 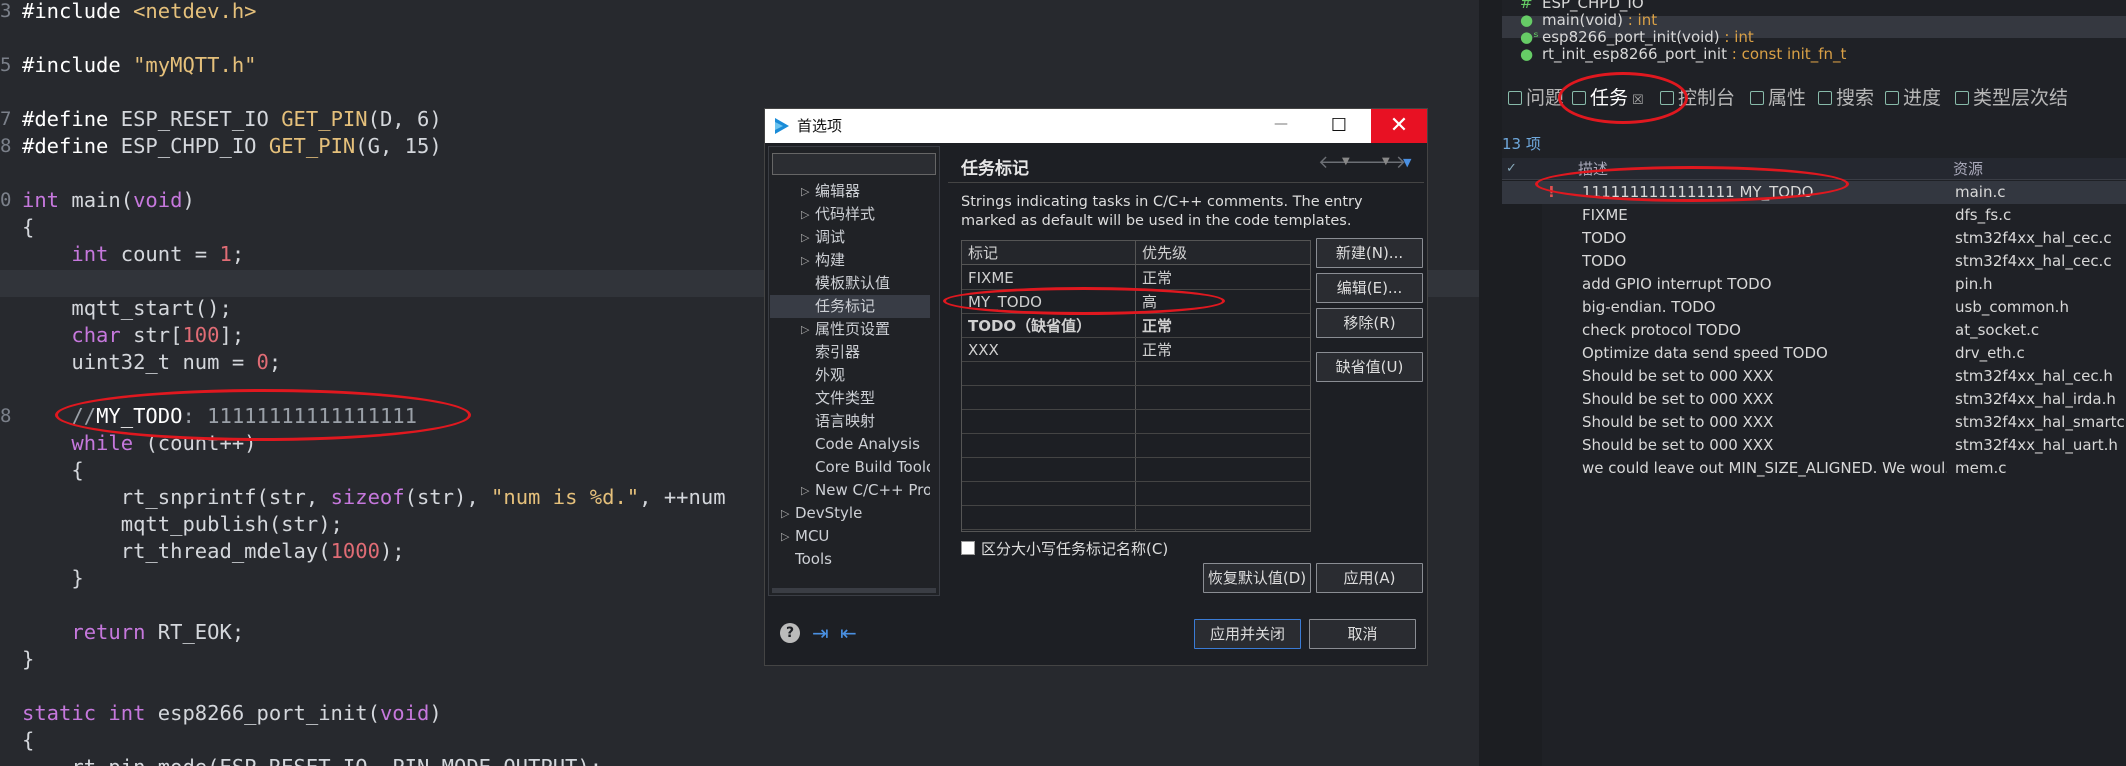 I want to click on tab-problems: 问题, so click(x=1536, y=98).